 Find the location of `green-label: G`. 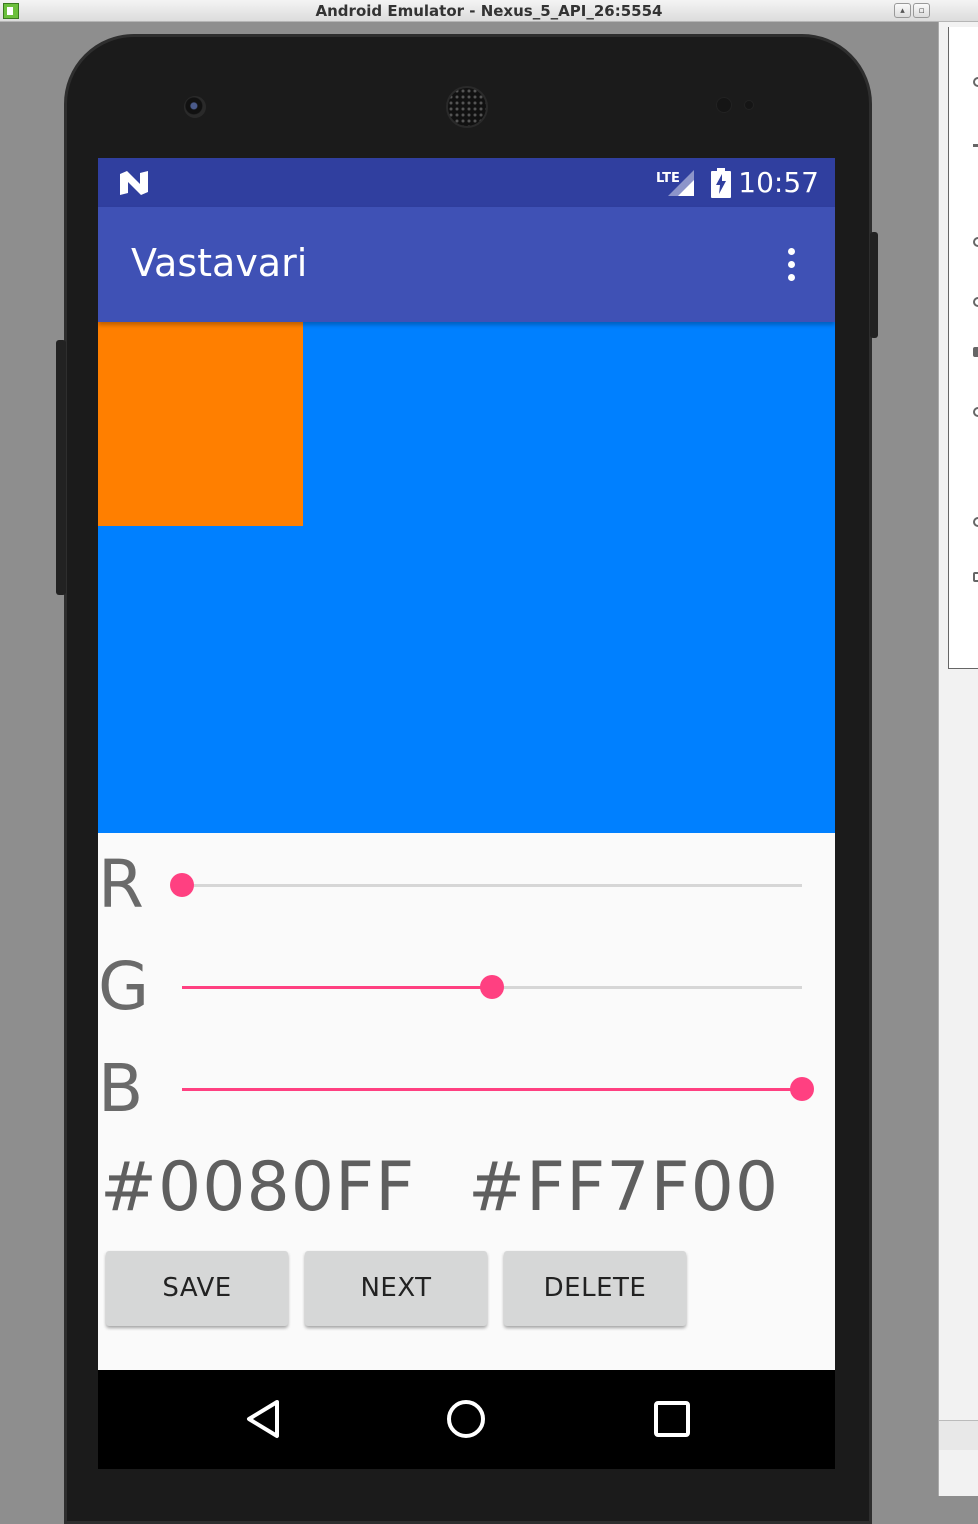

green-label: G is located at coordinates (124, 986).